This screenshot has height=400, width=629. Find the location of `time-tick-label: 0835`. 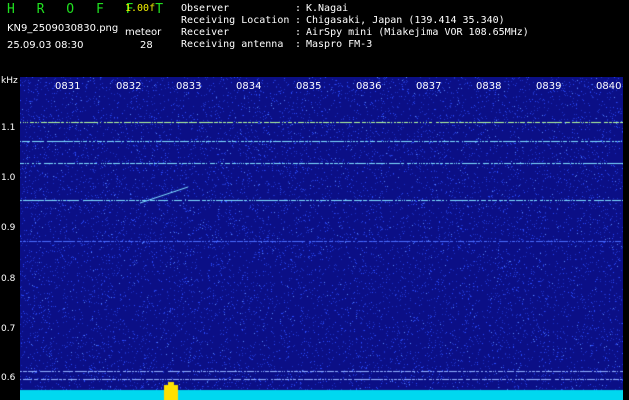

time-tick-label: 0835 is located at coordinates (309, 86).